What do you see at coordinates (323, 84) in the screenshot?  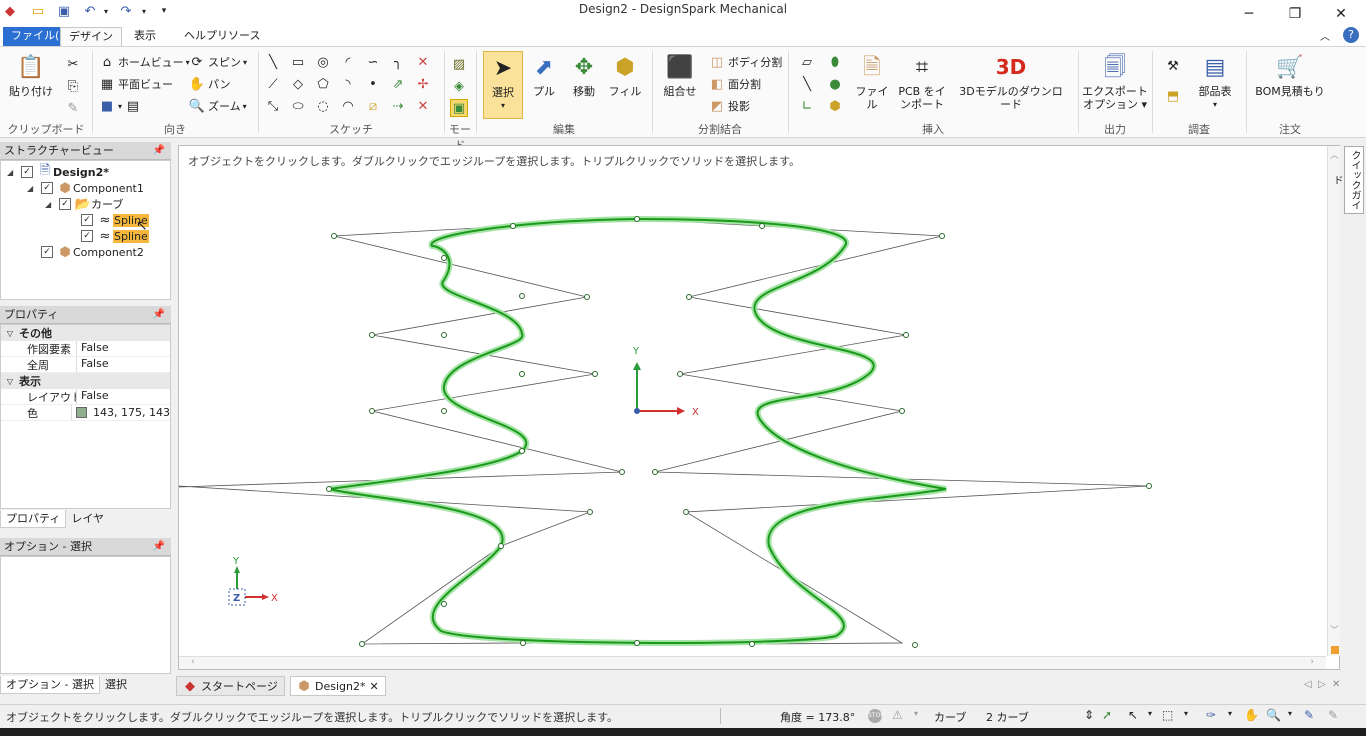 I see `polygon-icon: ⬠` at bounding box center [323, 84].